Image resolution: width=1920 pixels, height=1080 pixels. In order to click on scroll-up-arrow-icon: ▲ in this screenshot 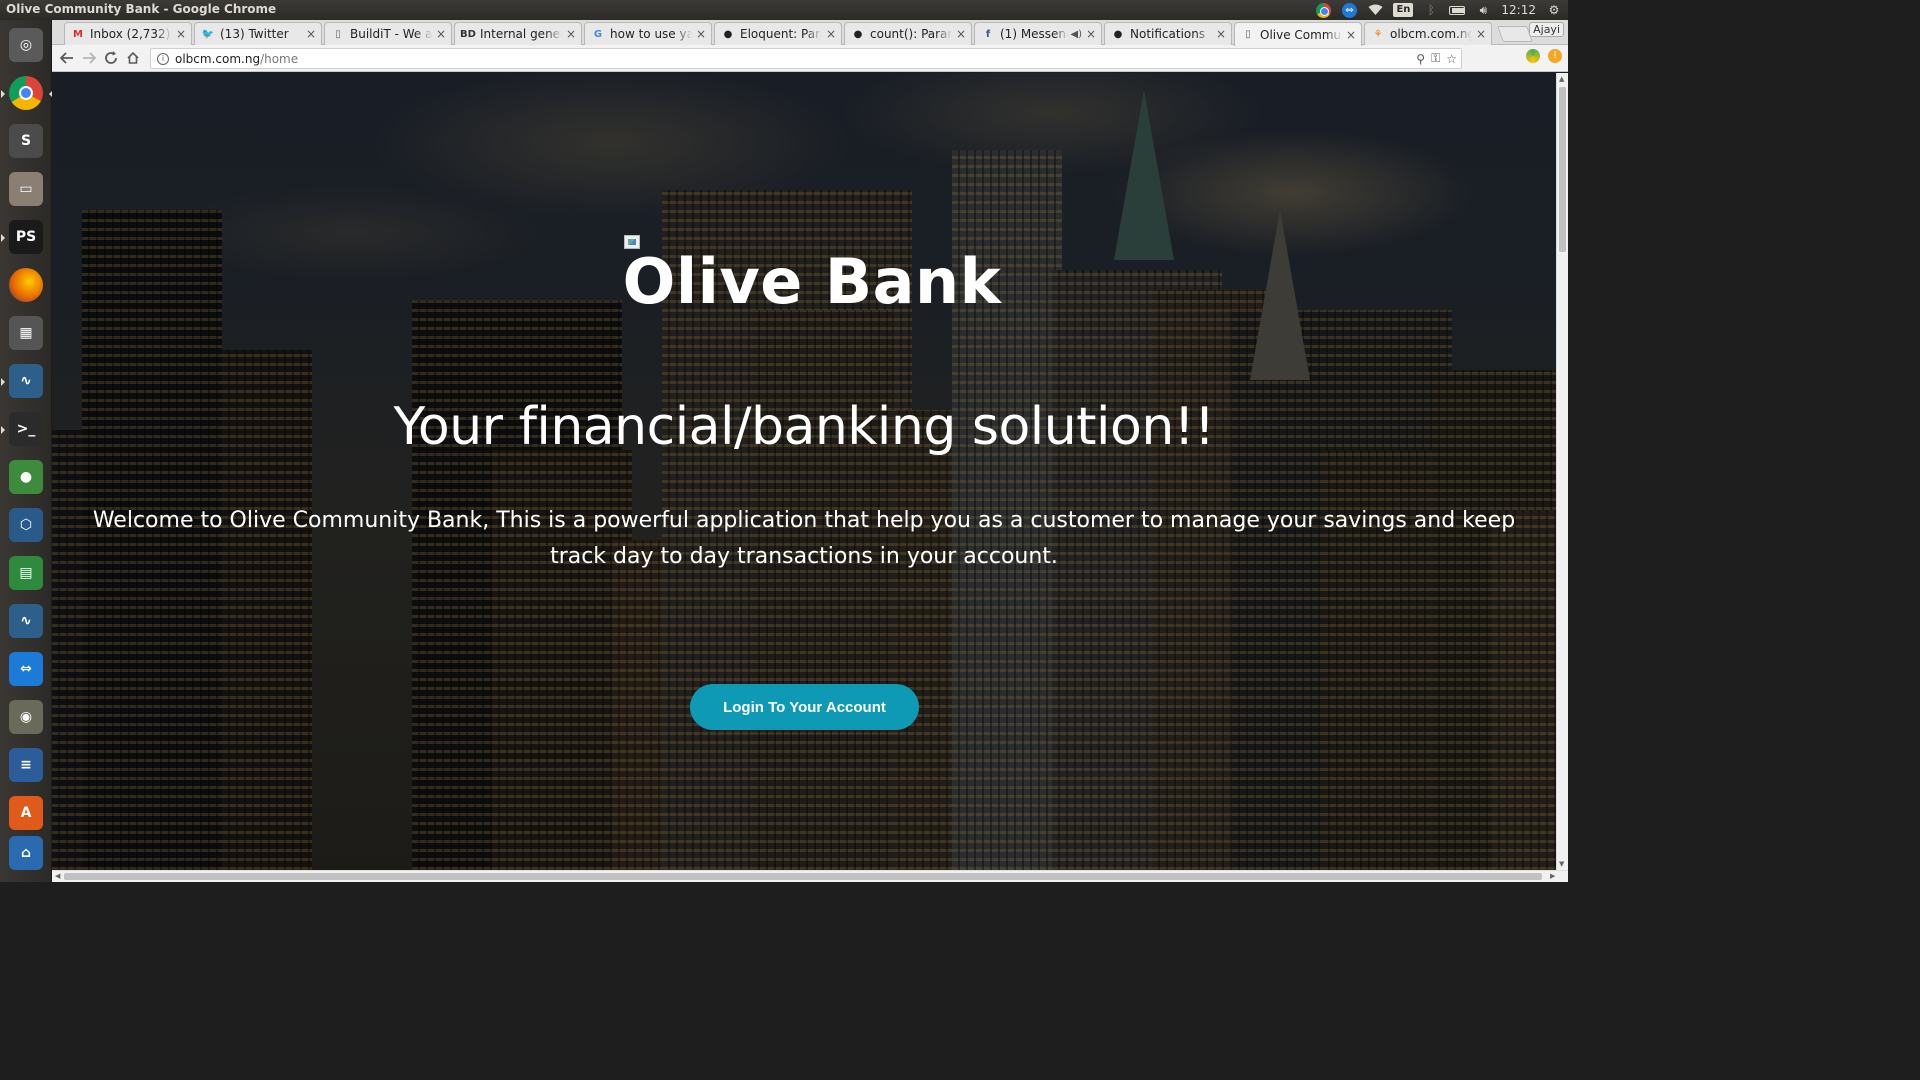, I will do `click(1561, 79)`.